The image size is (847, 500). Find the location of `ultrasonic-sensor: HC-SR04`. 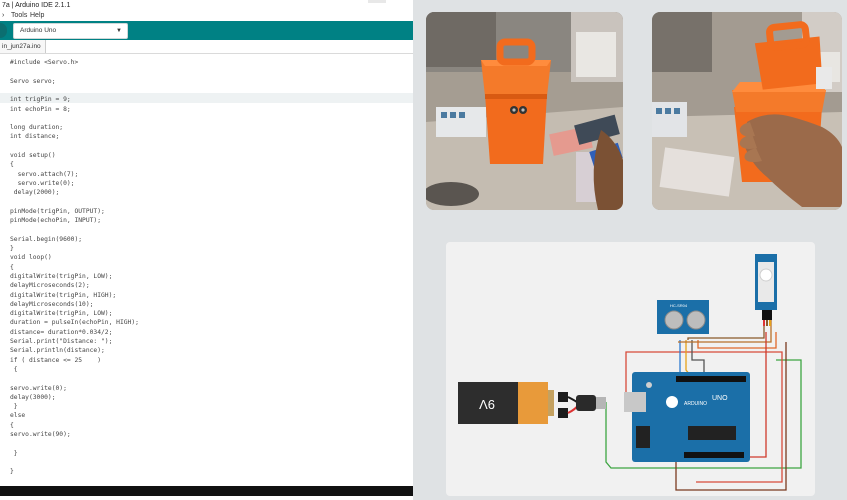

ultrasonic-sensor: HC-SR04 is located at coordinates (683, 317).